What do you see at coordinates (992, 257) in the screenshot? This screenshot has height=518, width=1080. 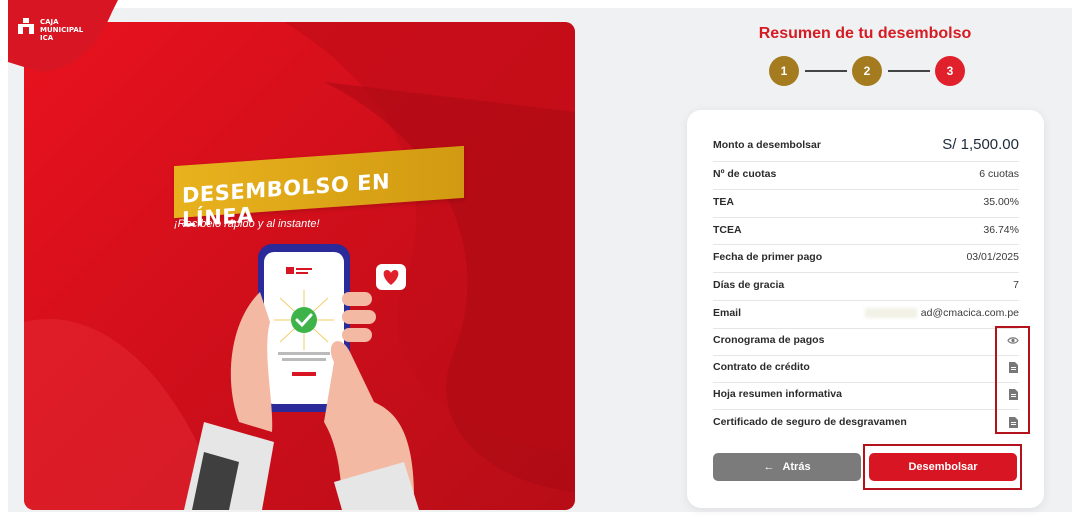 I see `row-value: 03/01/2025` at bounding box center [992, 257].